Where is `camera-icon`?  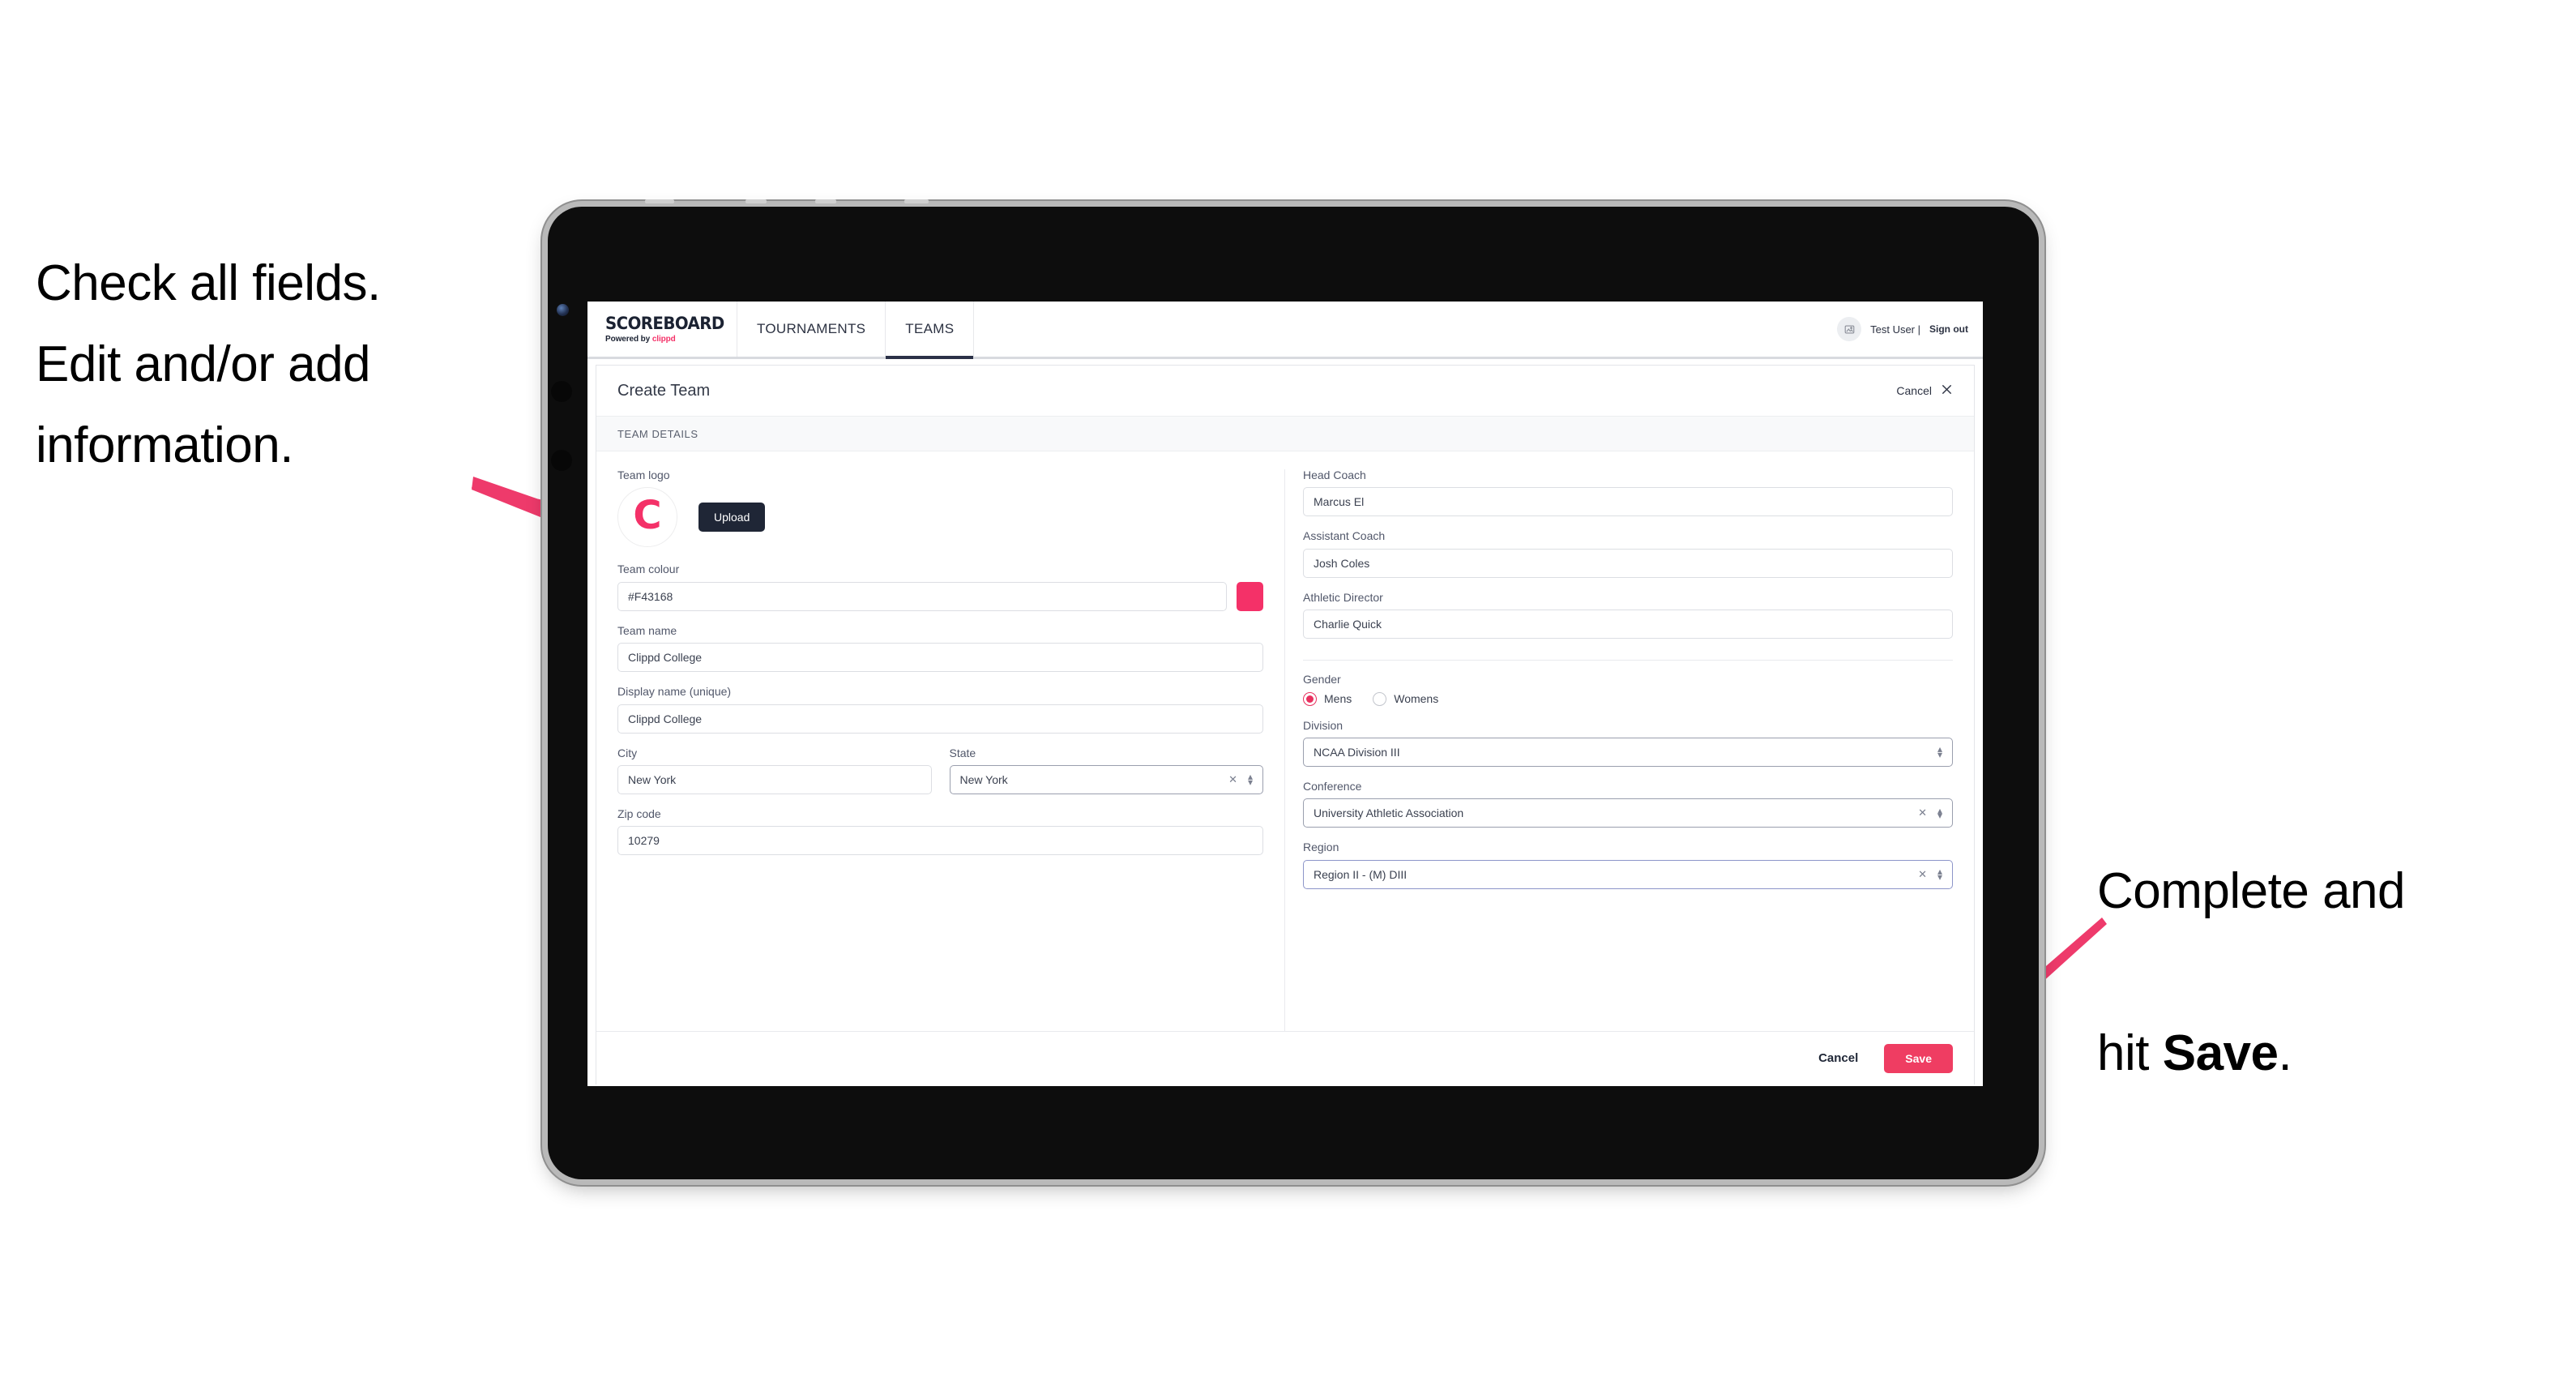
camera-icon is located at coordinates (563, 310).